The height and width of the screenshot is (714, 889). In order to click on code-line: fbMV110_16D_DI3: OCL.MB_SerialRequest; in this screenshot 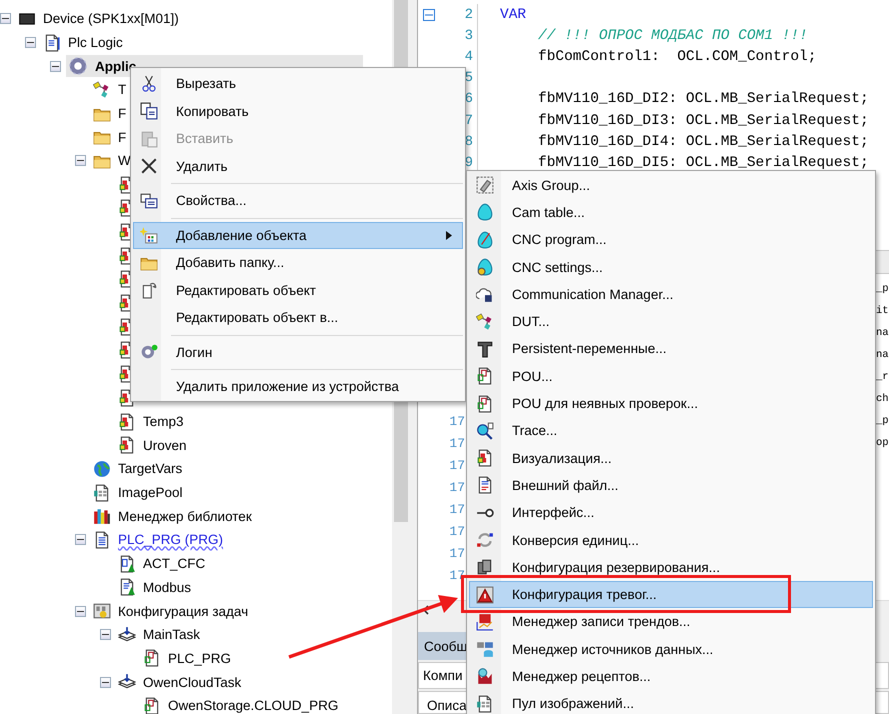, I will do `click(703, 120)`.